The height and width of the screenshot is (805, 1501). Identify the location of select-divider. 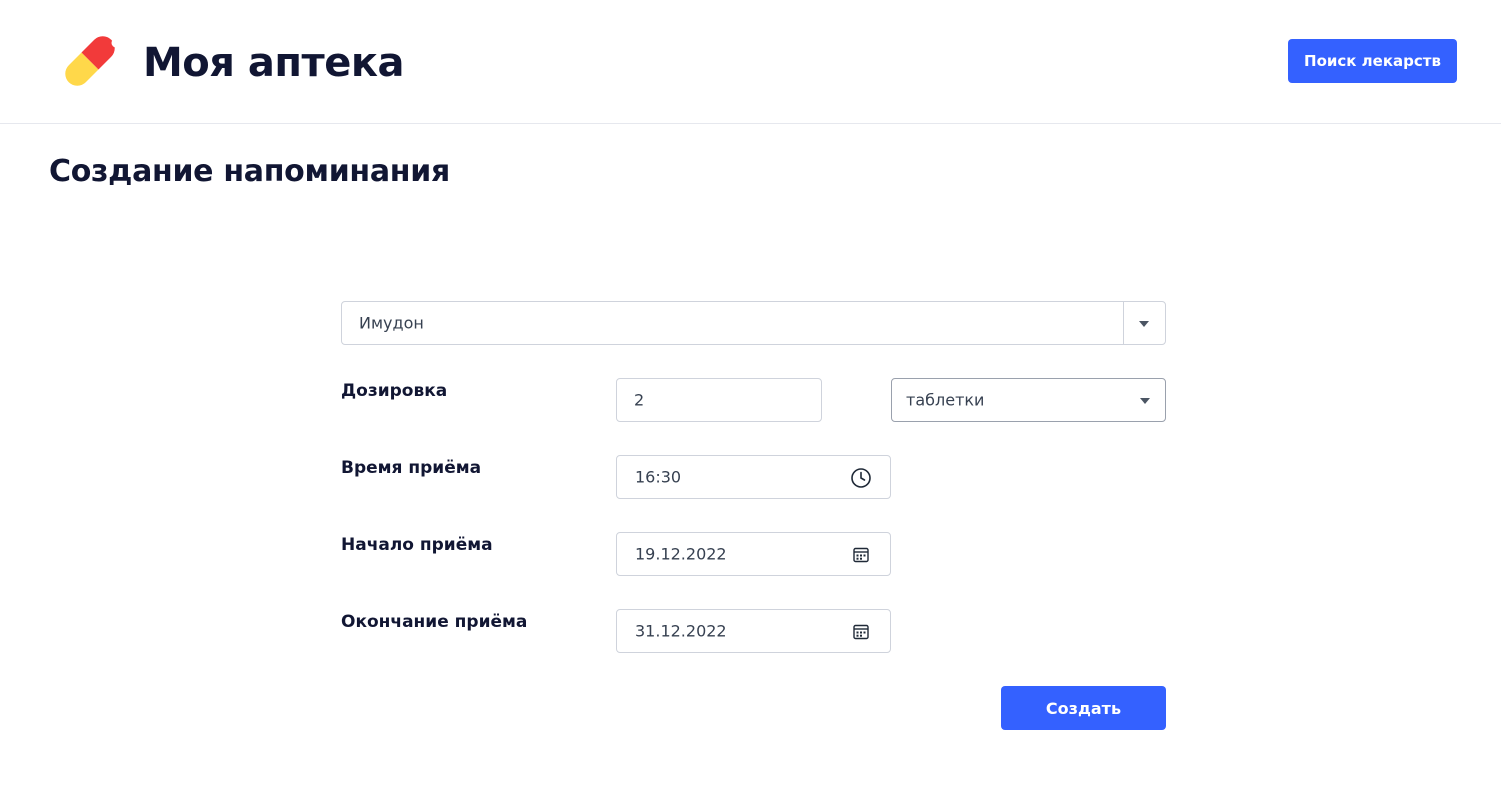
(1123, 323).